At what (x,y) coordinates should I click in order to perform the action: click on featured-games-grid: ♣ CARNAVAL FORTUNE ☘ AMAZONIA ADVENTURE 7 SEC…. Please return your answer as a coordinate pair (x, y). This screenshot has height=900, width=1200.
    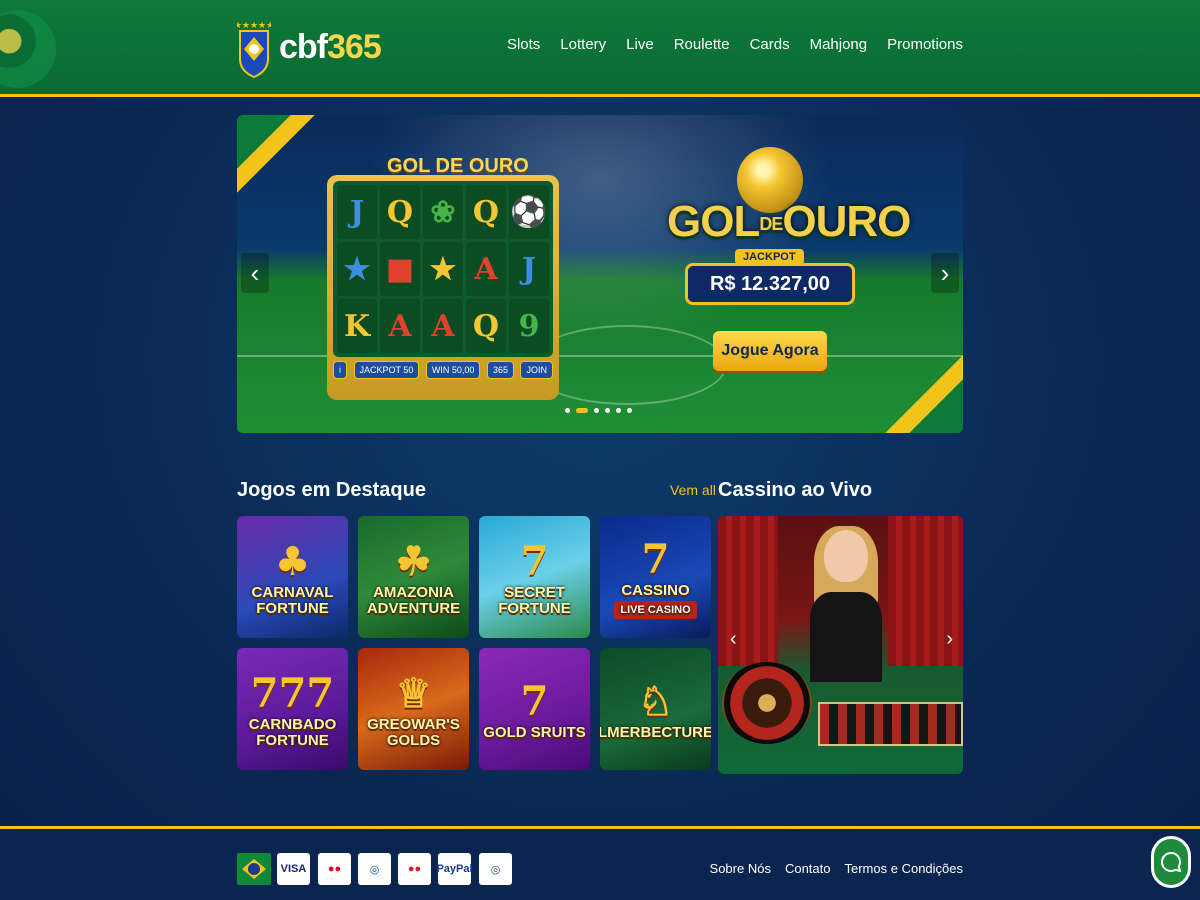
    Looking at the image, I should click on (474, 645).